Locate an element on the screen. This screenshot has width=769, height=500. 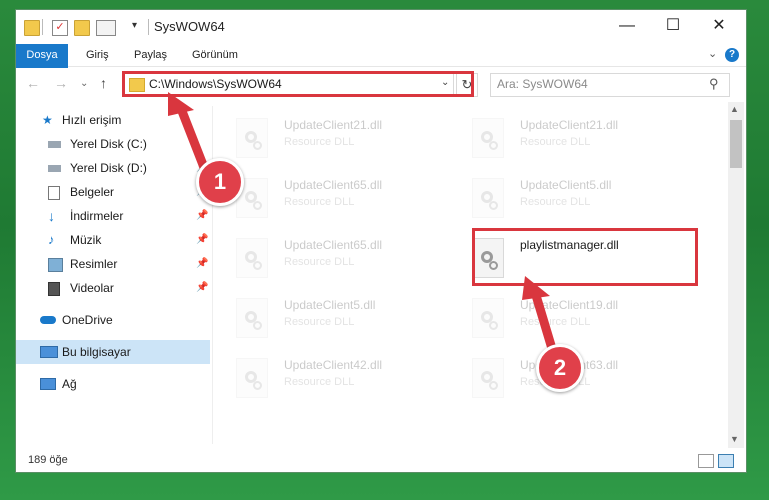
arrow-1-head is located at coordinates (181, 104).